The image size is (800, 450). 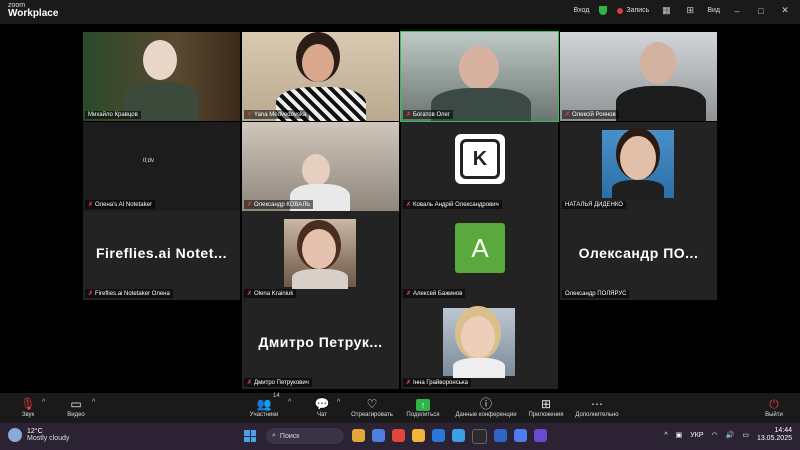 I want to click on apps-icon: ⊞, so click(x=546, y=404).